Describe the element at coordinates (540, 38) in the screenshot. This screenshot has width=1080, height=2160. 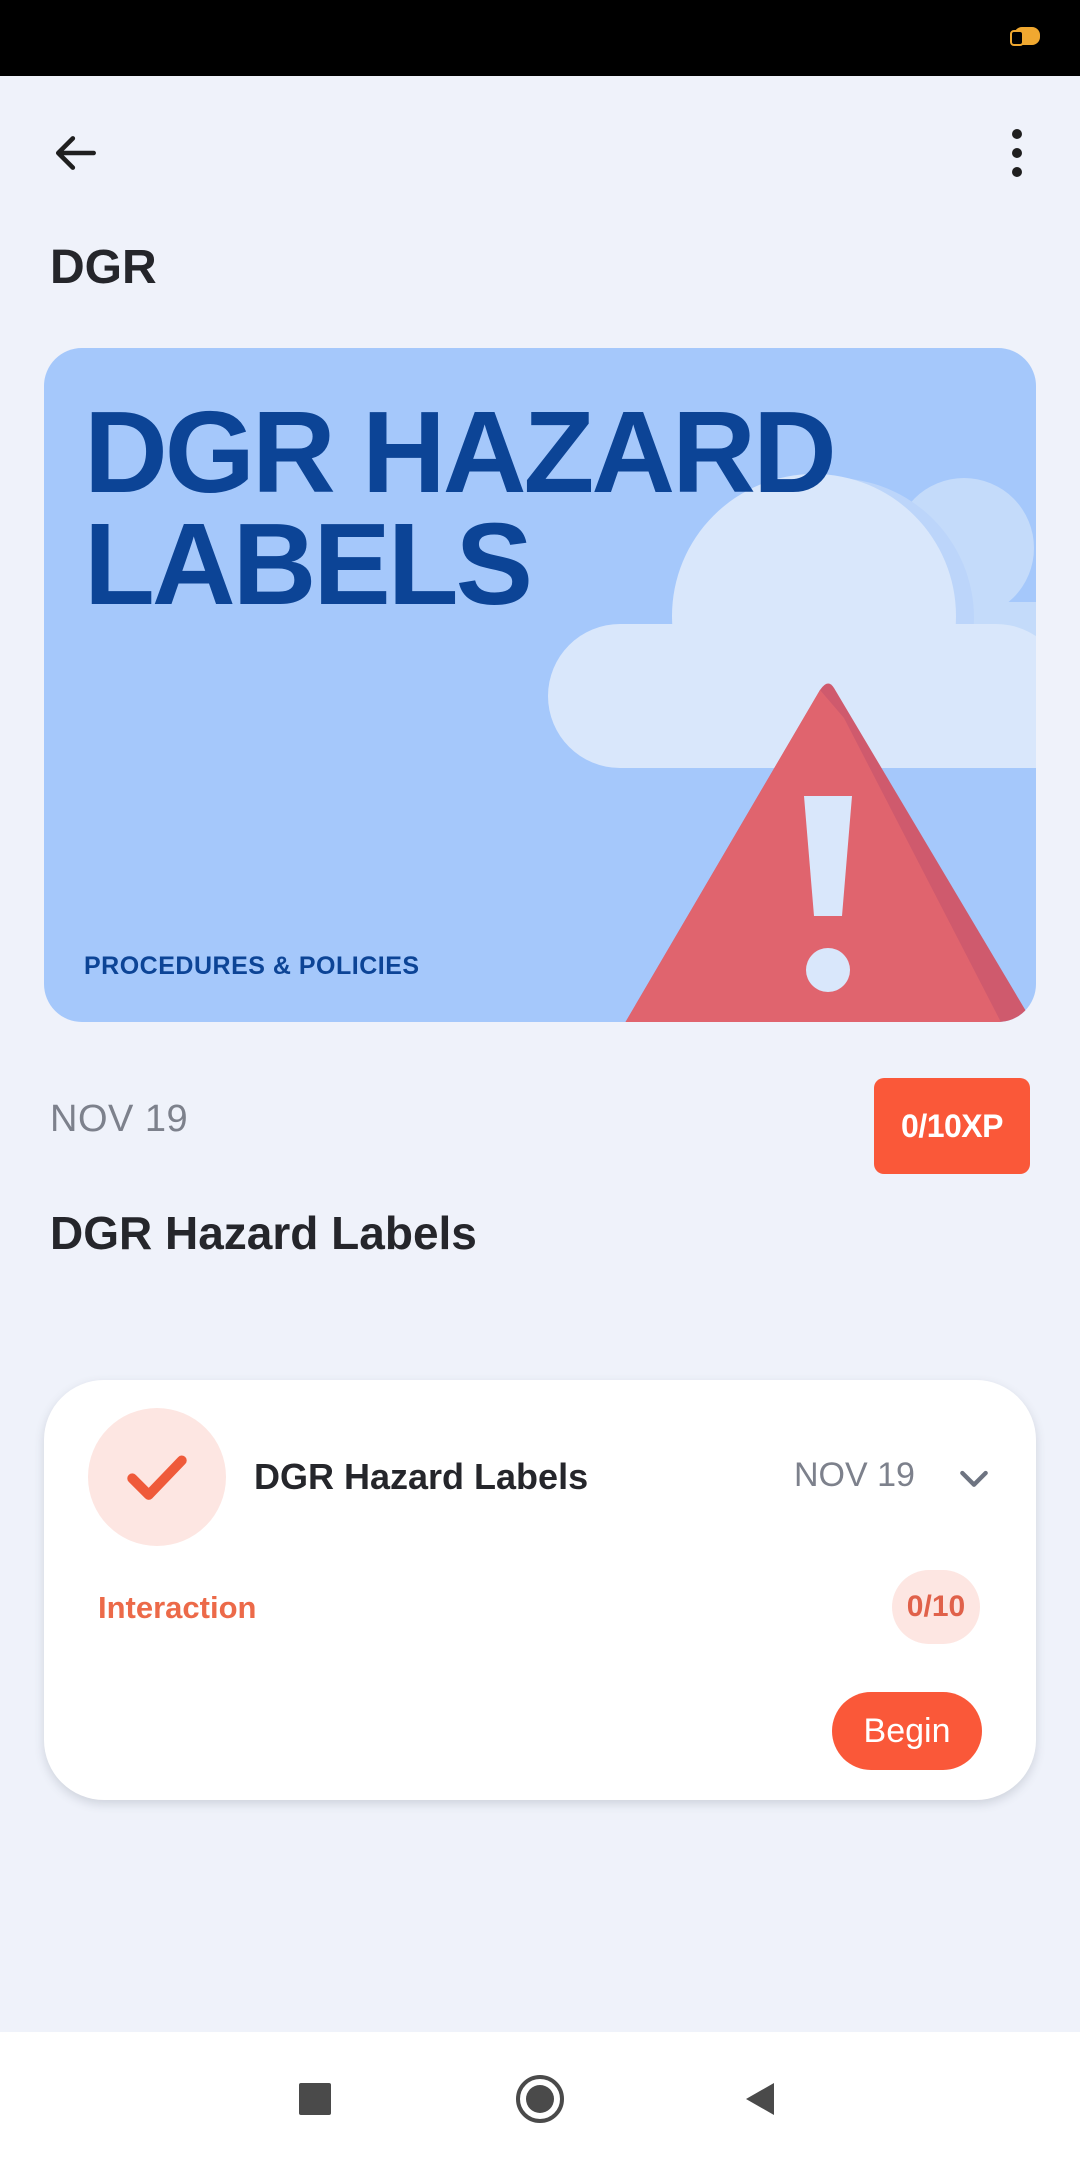
I see `status-bar` at that location.